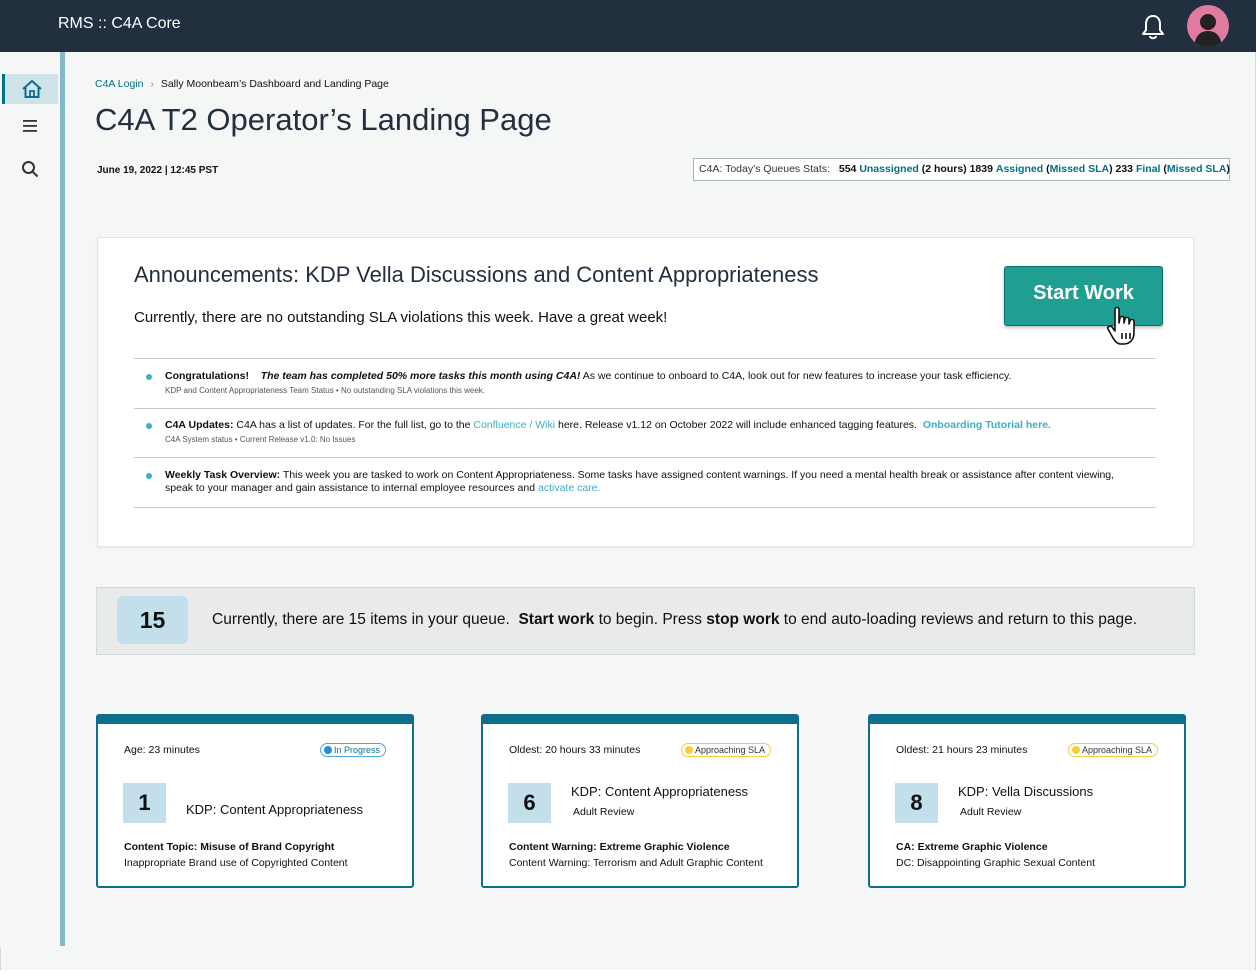 This screenshot has width=1260, height=976. What do you see at coordinates (1026, 791) in the screenshot?
I see `card-title: KDP: Vella Discussions` at bounding box center [1026, 791].